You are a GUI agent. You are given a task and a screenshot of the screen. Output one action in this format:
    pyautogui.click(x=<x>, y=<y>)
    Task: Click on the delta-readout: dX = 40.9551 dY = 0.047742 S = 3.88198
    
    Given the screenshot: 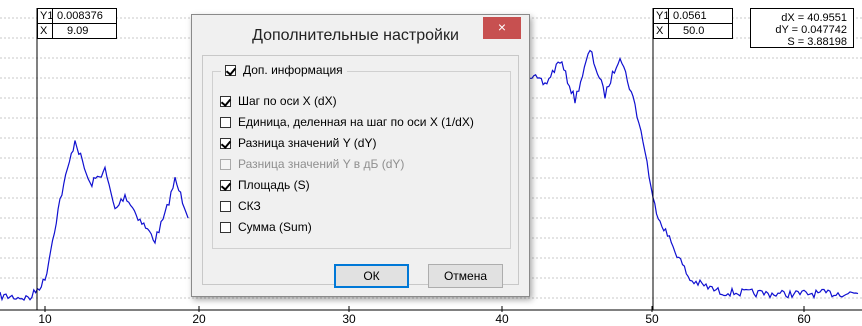 What is the action you would take?
    pyautogui.click(x=802, y=28)
    